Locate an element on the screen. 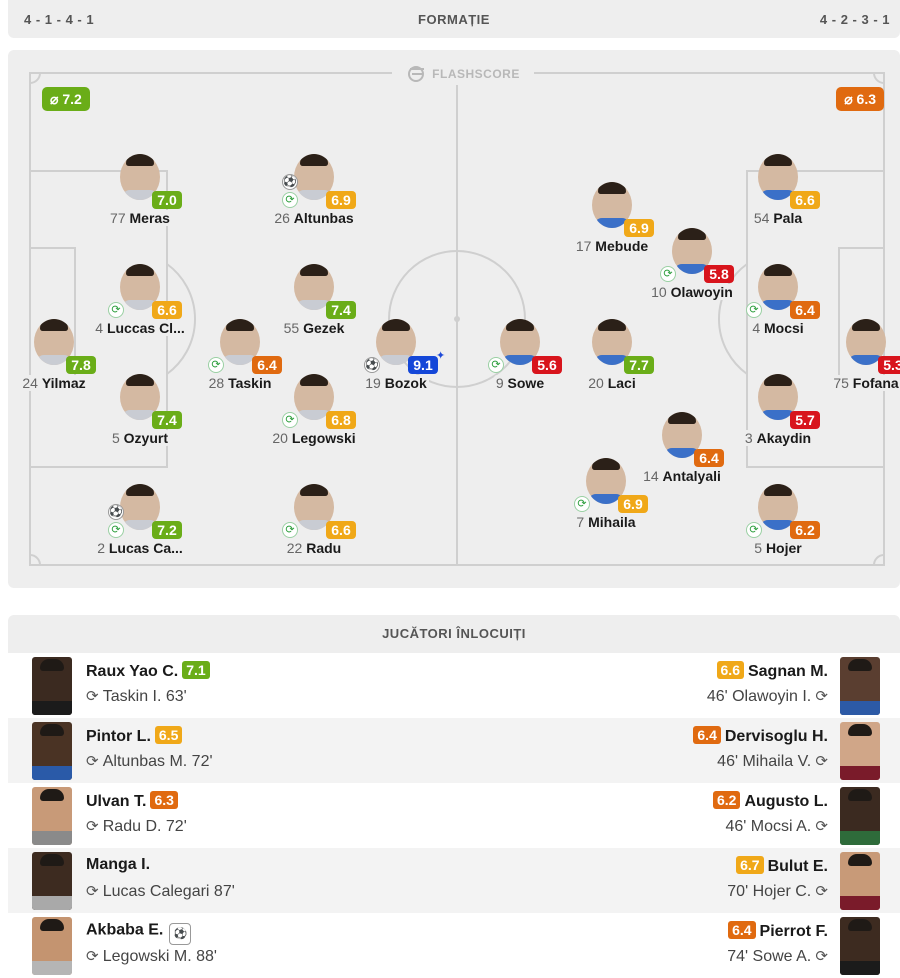 The width and height of the screenshot is (900, 978). player-label: 54 Pala is located at coordinates (778, 218).